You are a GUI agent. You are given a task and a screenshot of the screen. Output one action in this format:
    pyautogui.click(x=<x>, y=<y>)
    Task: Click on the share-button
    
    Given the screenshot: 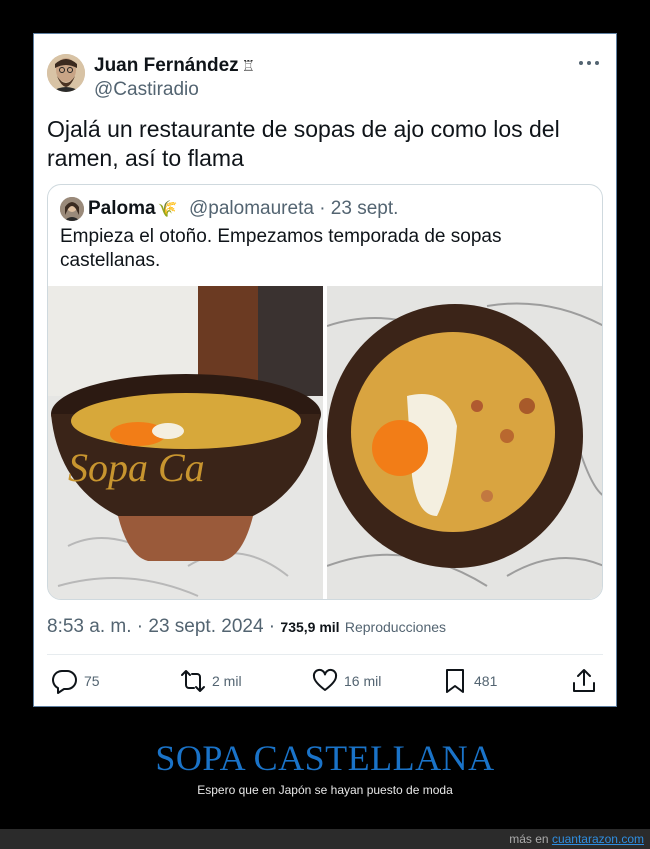 What is the action you would take?
    pyautogui.click(x=587, y=681)
    